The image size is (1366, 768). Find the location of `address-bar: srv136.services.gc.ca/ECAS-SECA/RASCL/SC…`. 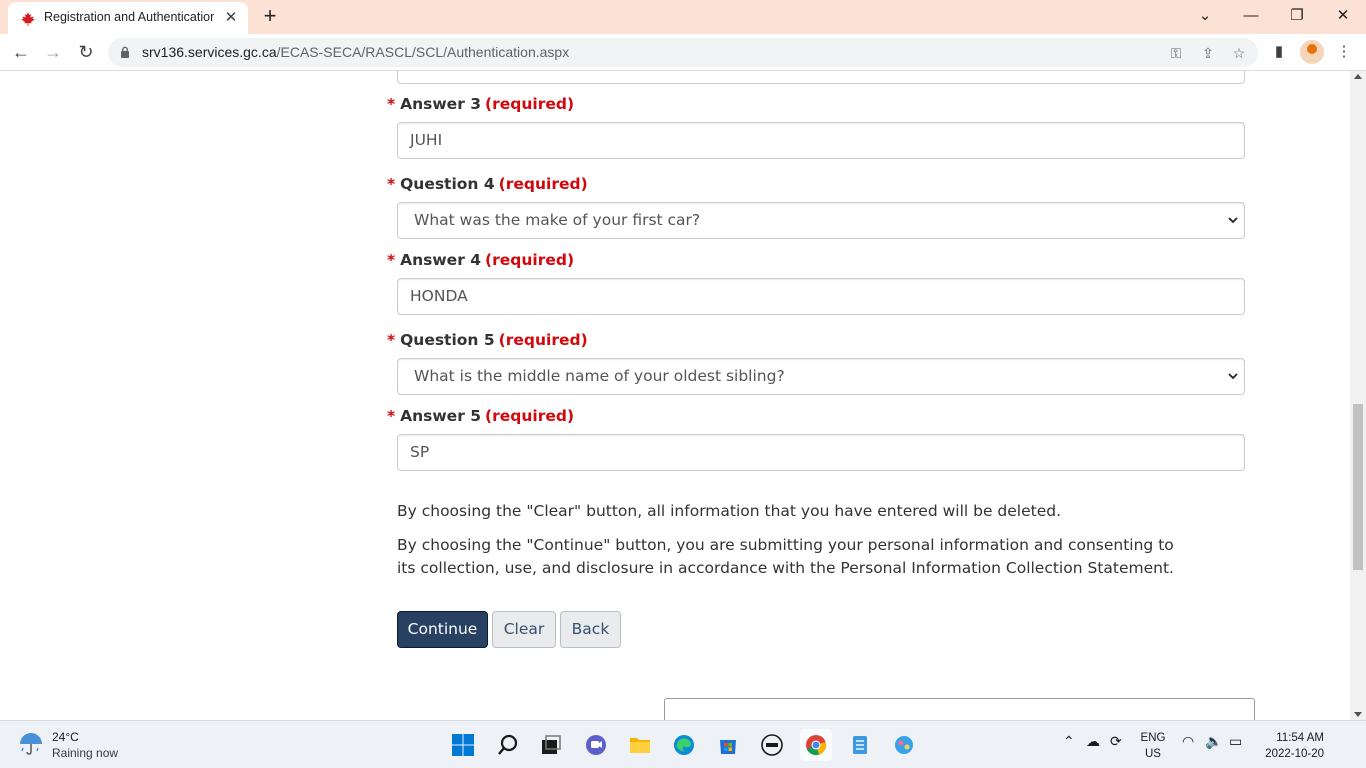

address-bar: srv136.services.gc.ca/ECAS-SECA/RASCL/SC… is located at coordinates (683, 52).